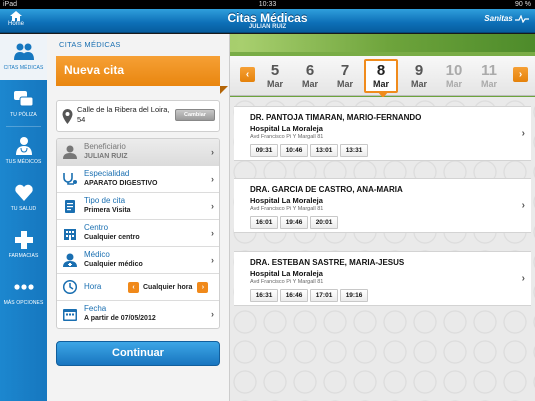 This screenshot has width=535, height=401. What do you see at coordinates (70, 234) in the screenshot?
I see `building-icon` at bounding box center [70, 234].